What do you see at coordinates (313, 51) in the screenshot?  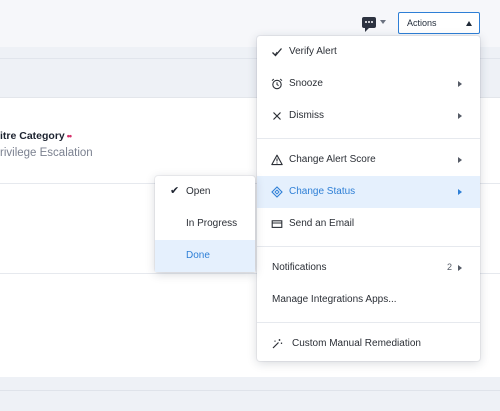 I see `menu-item-label: Verify Alert` at bounding box center [313, 51].